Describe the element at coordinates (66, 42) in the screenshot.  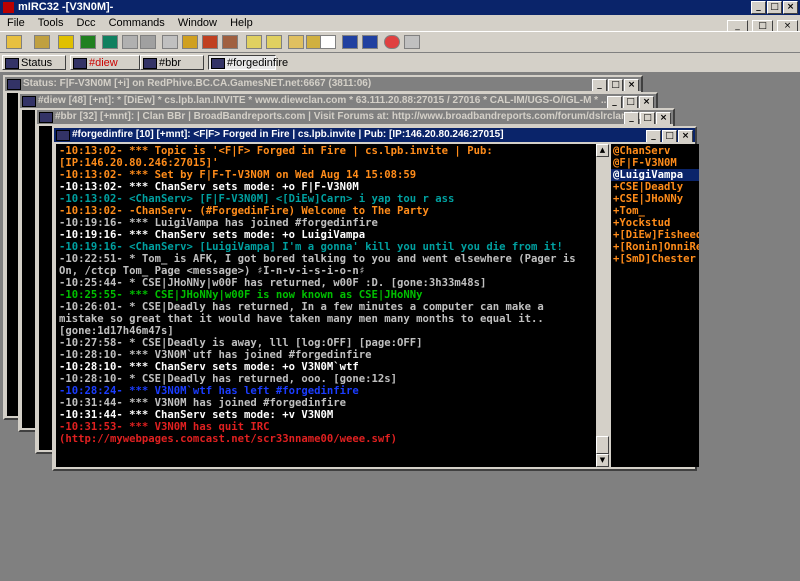
I see `folder-icon` at that location.